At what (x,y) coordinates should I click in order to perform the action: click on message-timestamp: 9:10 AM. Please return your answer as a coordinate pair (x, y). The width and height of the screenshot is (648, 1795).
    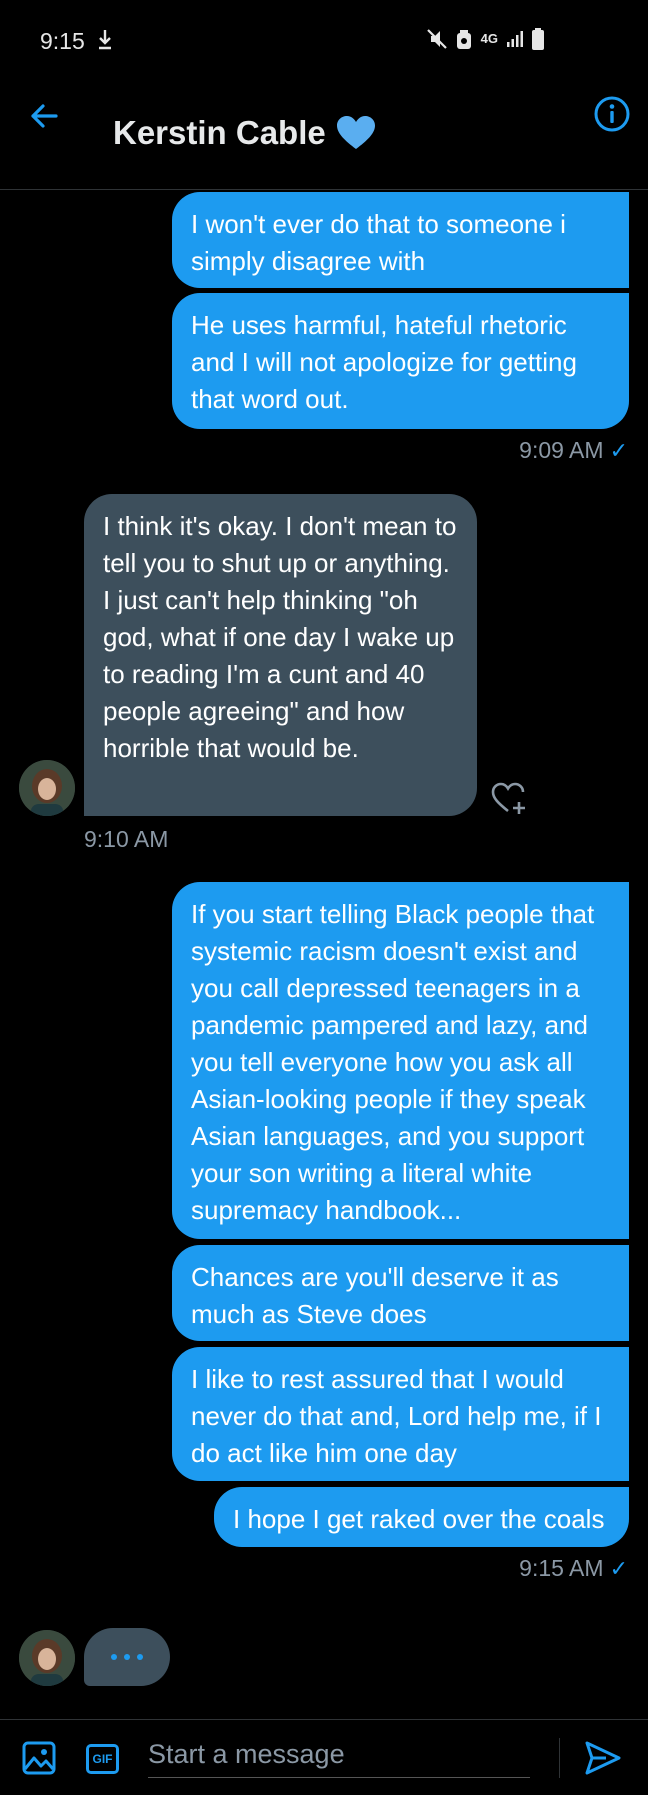
    Looking at the image, I should click on (126, 839).